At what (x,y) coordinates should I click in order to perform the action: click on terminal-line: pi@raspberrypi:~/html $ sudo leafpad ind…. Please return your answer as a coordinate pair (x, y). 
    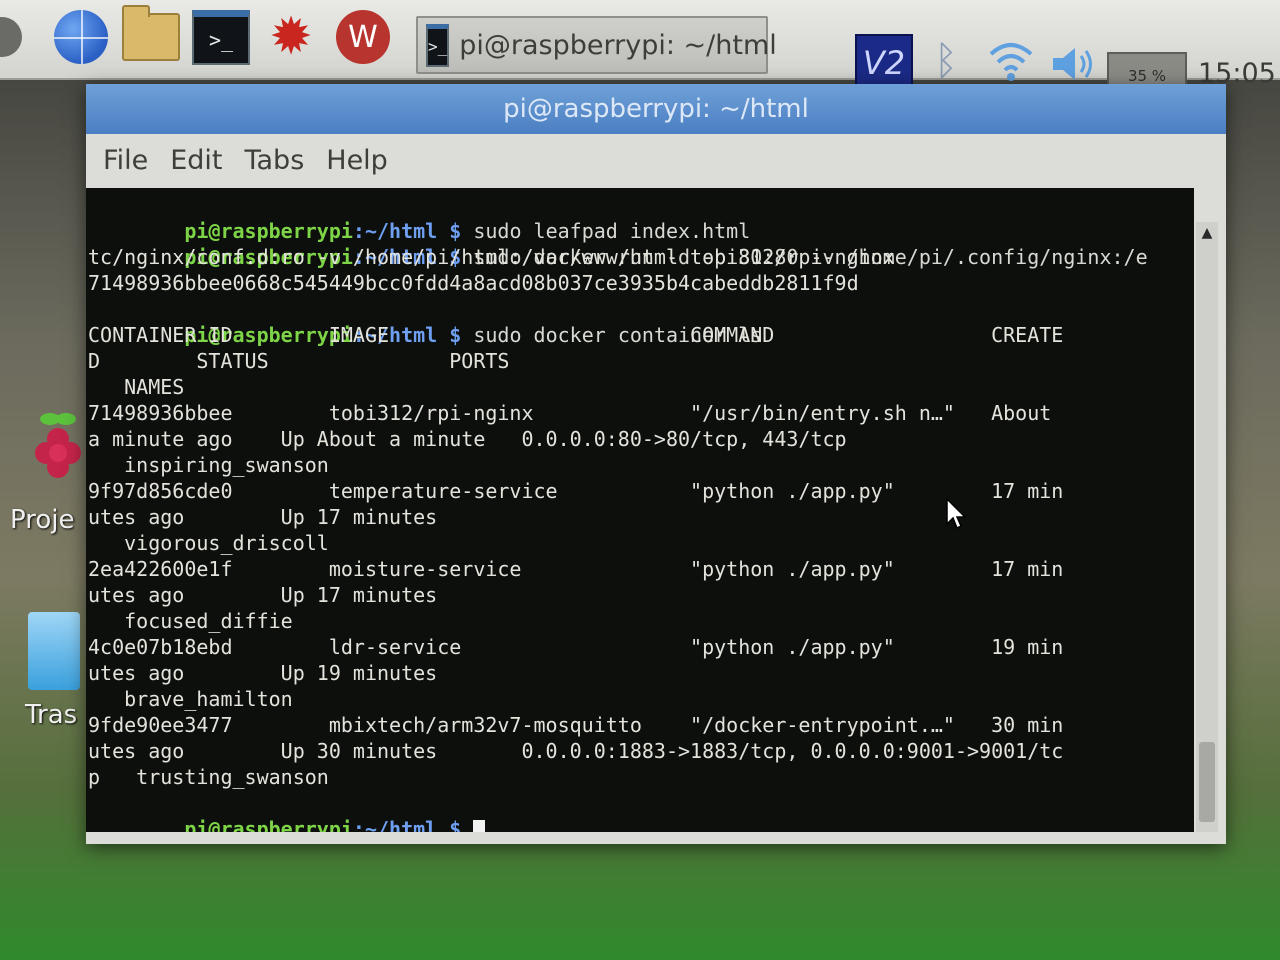
    Looking at the image, I should click on (419, 217).